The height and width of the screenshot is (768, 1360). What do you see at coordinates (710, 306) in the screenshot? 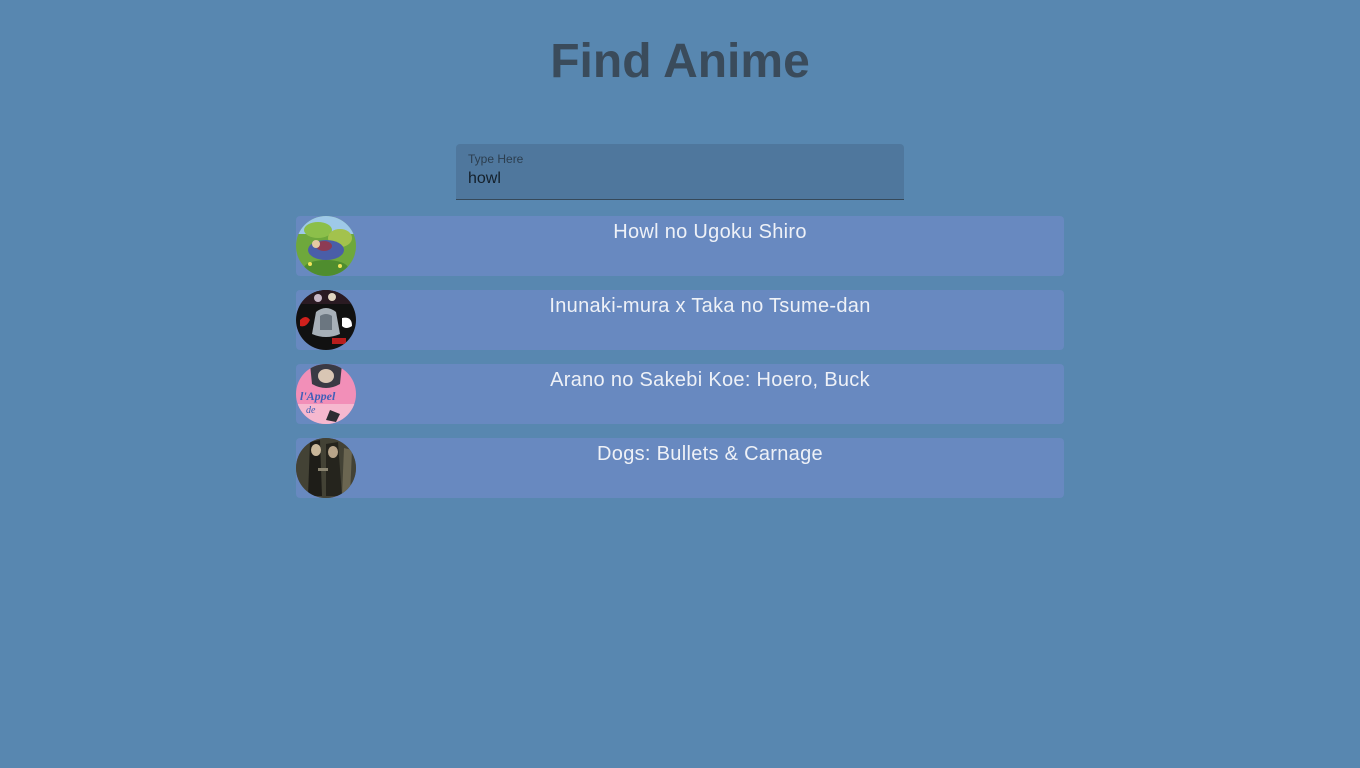
I see `result-title: Inunaki-mura x Taka no Tsume-dan` at bounding box center [710, 306].